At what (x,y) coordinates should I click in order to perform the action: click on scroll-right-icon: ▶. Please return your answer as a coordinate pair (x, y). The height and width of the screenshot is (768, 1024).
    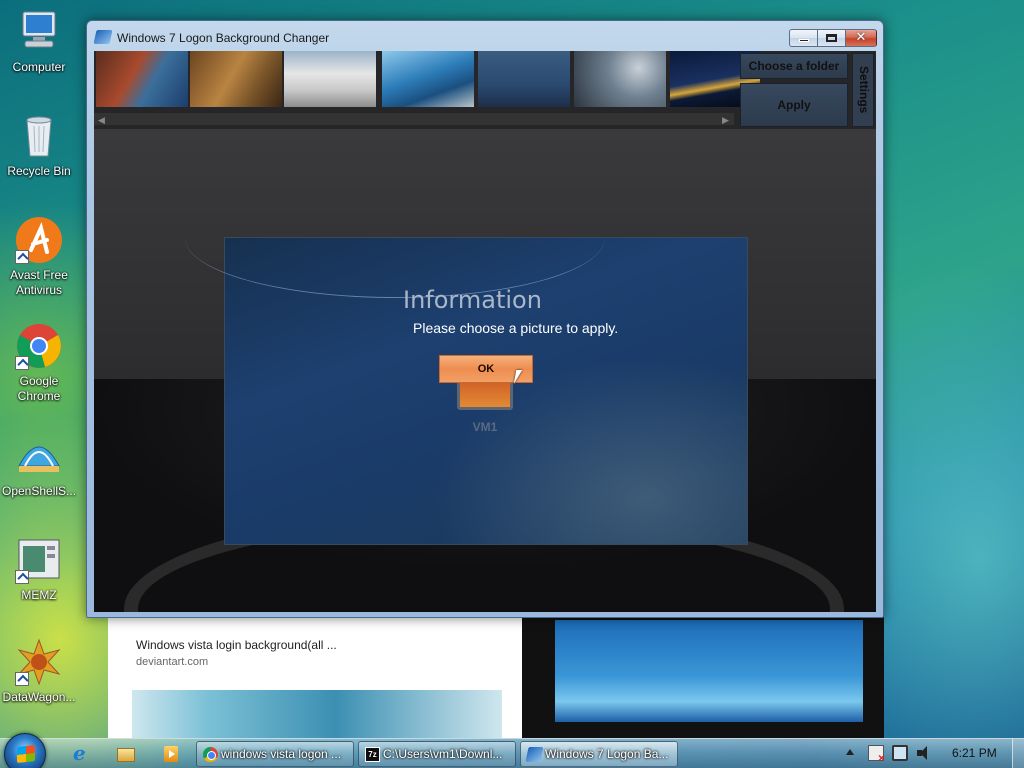
    Looking at the image, I should click on (725, 120).